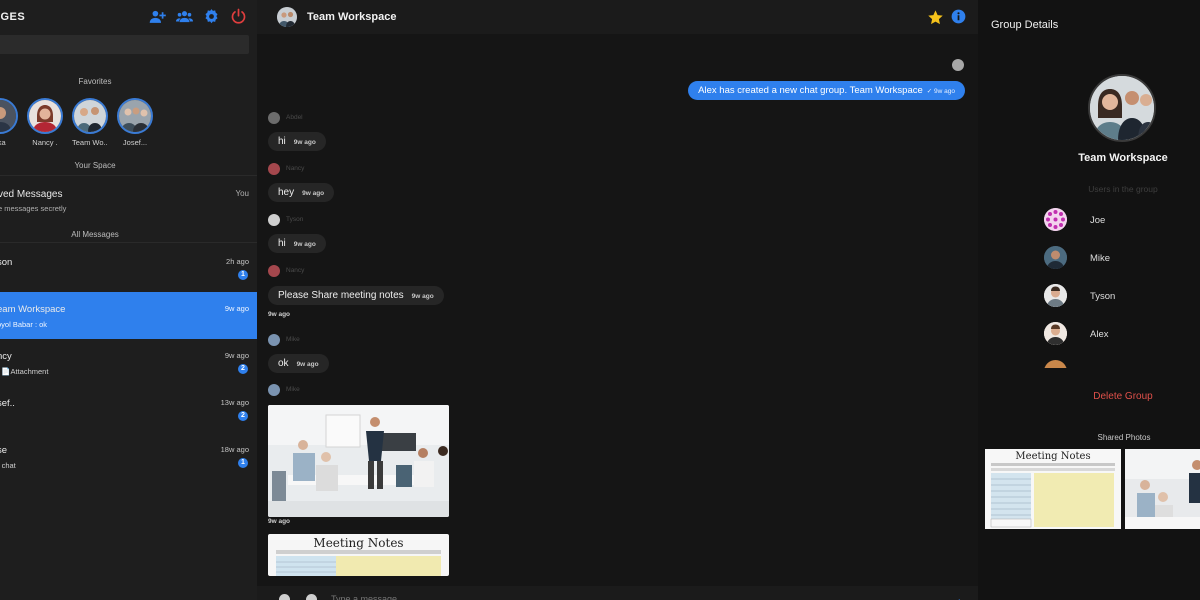  Describe the element at coordinates (1099, 334) in the screenshot. I see `member-name: Alex` at that location.